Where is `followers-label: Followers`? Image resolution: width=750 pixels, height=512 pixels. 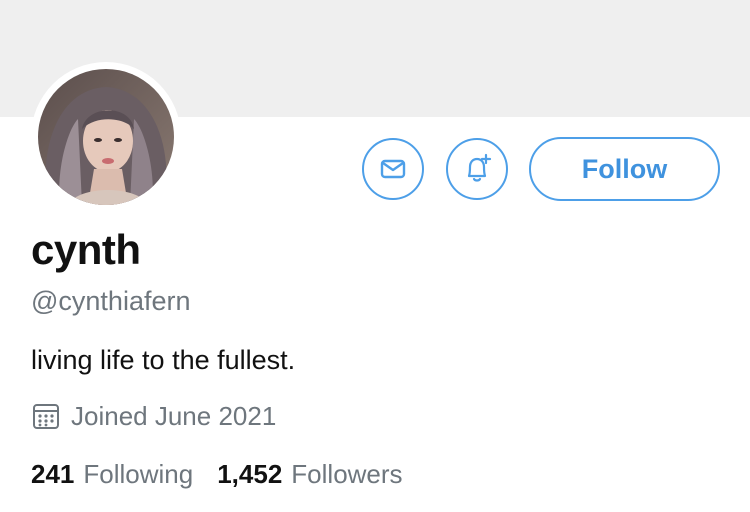
followers-label: Followers is located at coordinates (347, 474).